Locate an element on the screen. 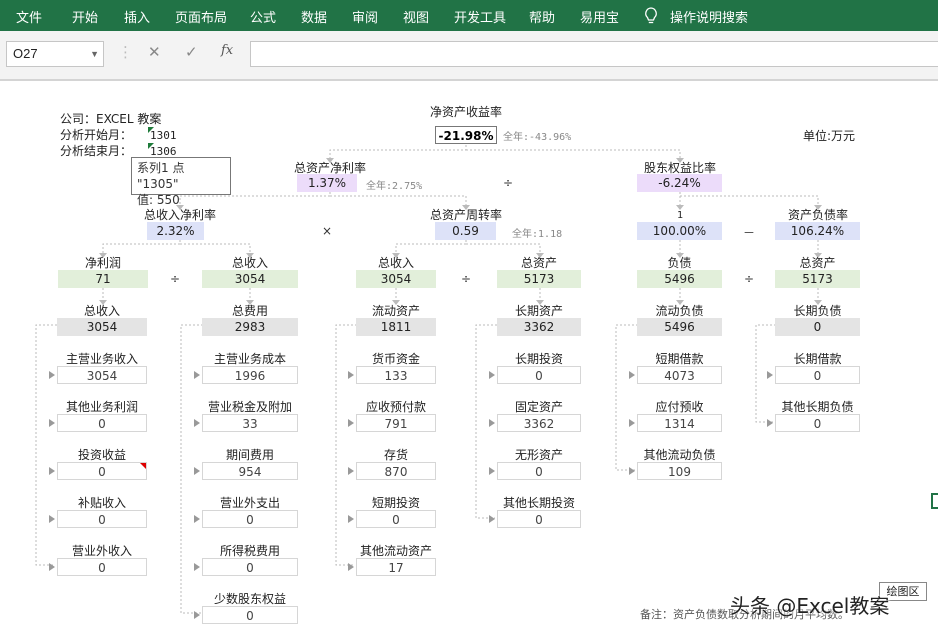 Image resolution: width=938 pixels, height=636 pixels. detail-item-label: 货币资金 is located at coordinates (395, 359).